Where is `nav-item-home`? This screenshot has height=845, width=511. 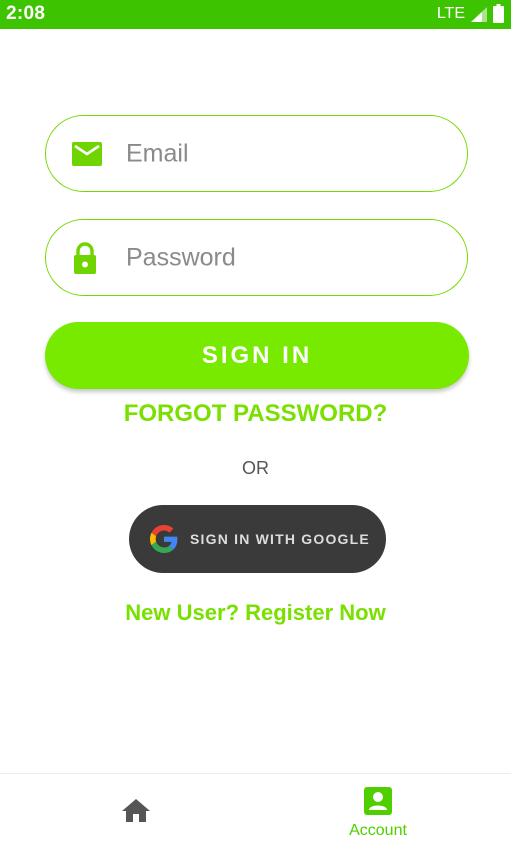 nav-item-home is located at coordinates (136, 809).